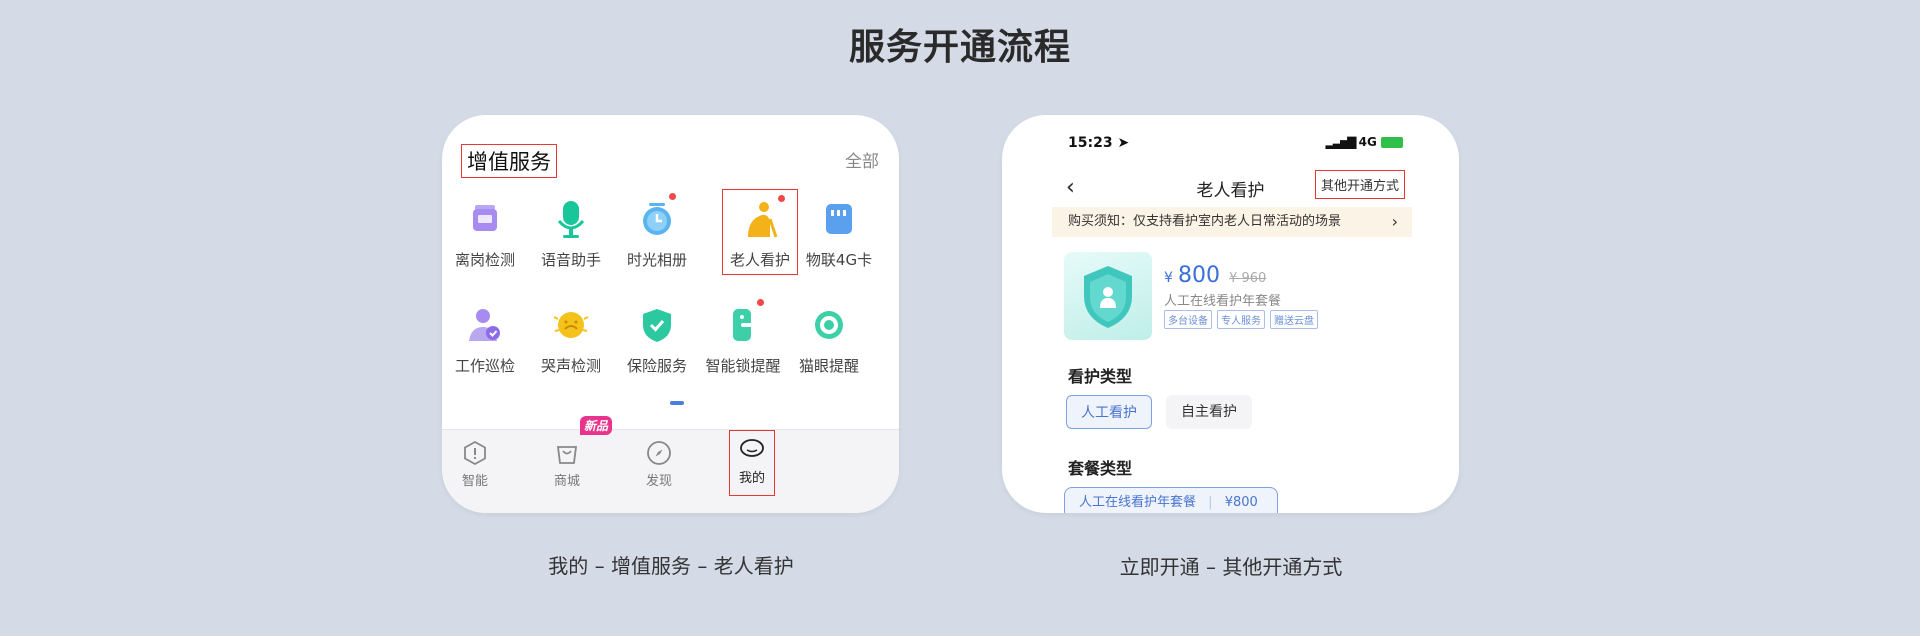 The image size is (1920, 636). I want to click on care-type-self: 自主看护, so click(1209, 412).